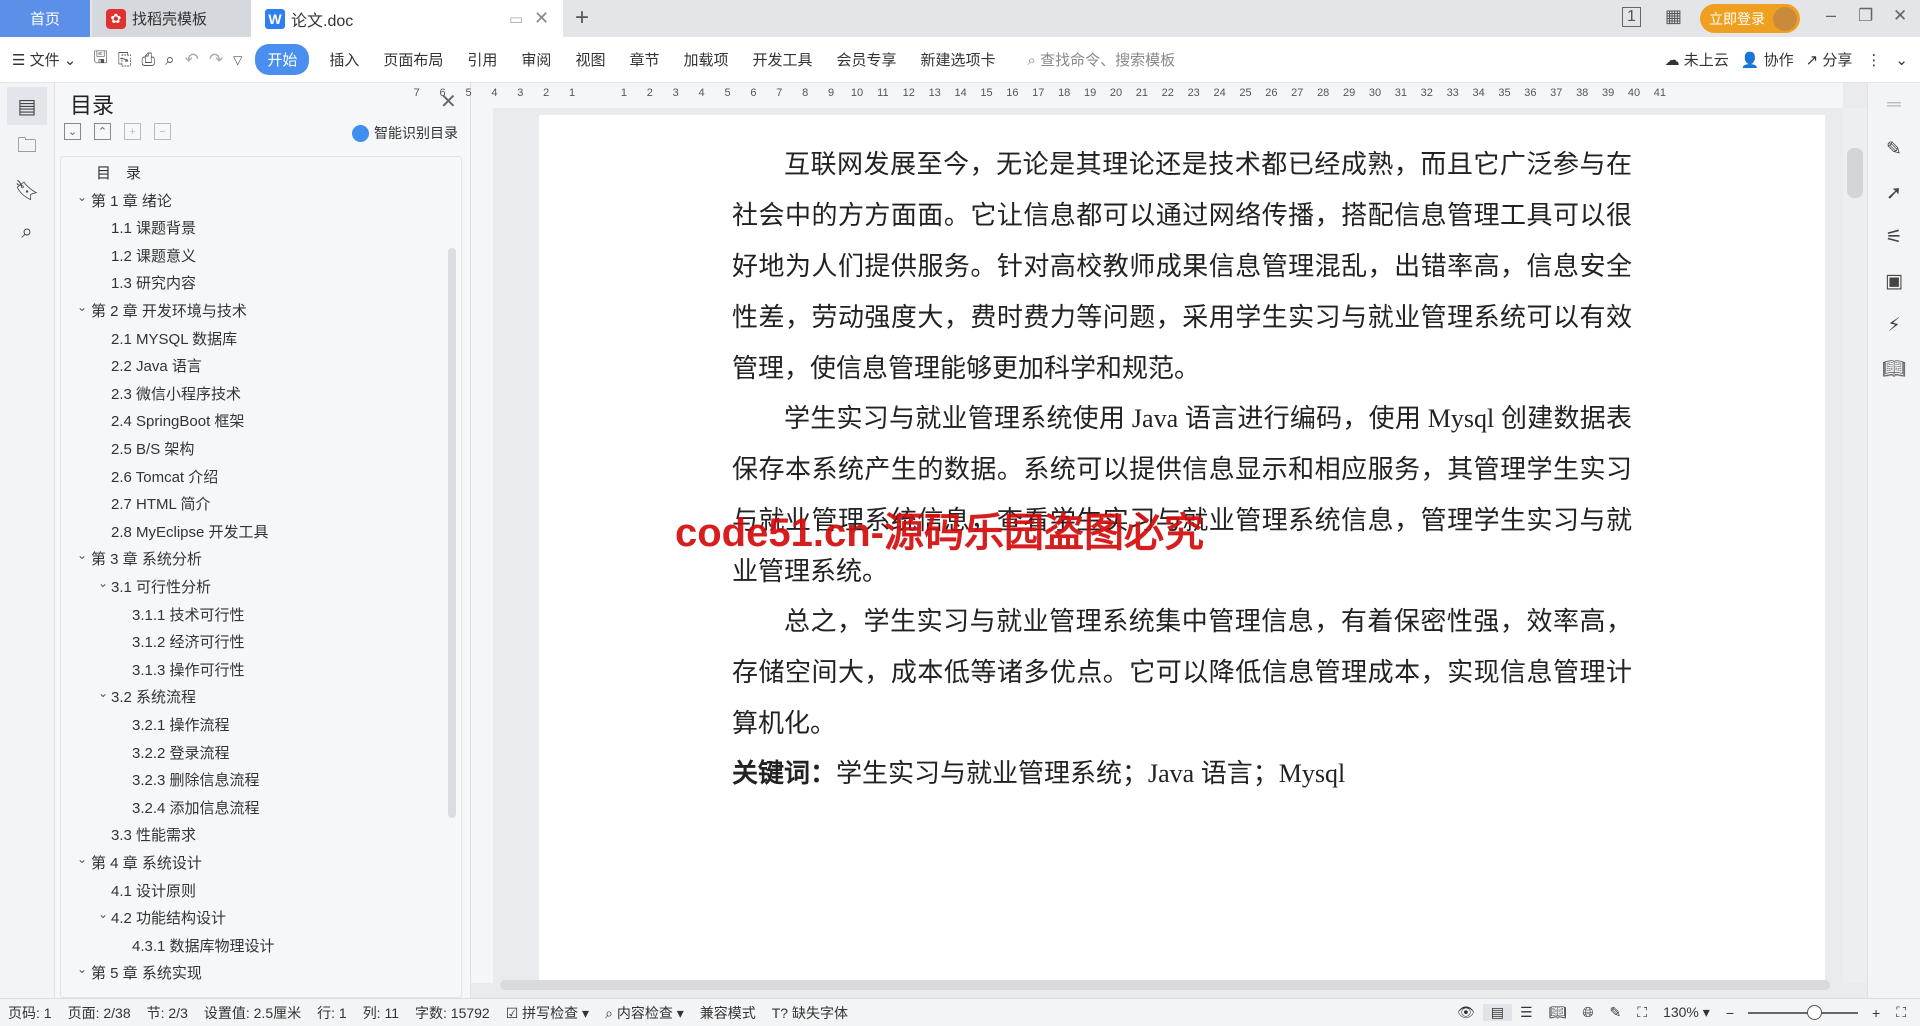 This screenshot has width=1920, height=1026. I want to click on drag-handle-icon: ═, so click(1894, 105).